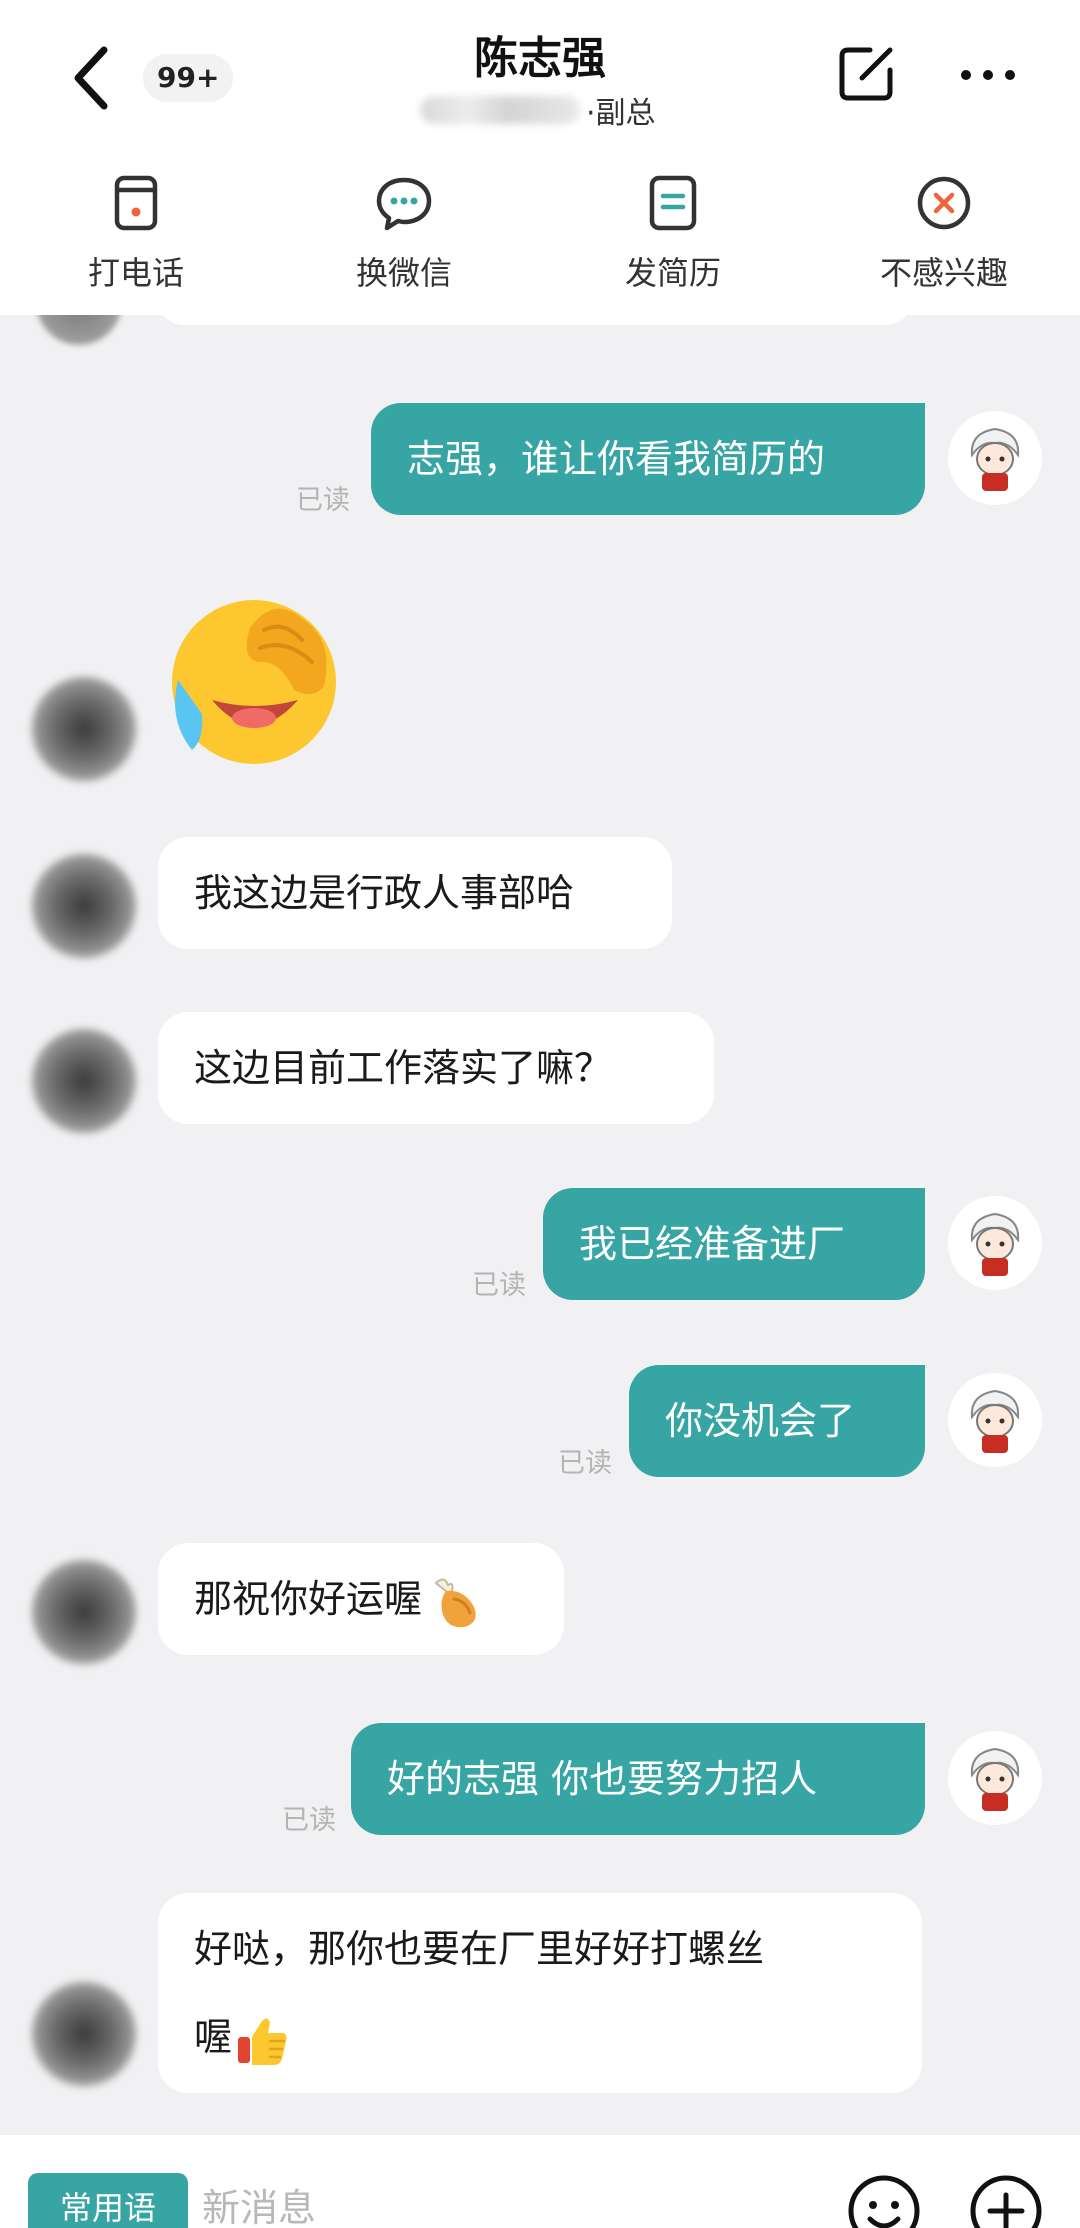 This screenshot has width=1080, height=2228. Describe the element at coordinates (415, 893) in the screenshot. I see `message-bubble-received: 我这边是行政人事部哈` at that location.